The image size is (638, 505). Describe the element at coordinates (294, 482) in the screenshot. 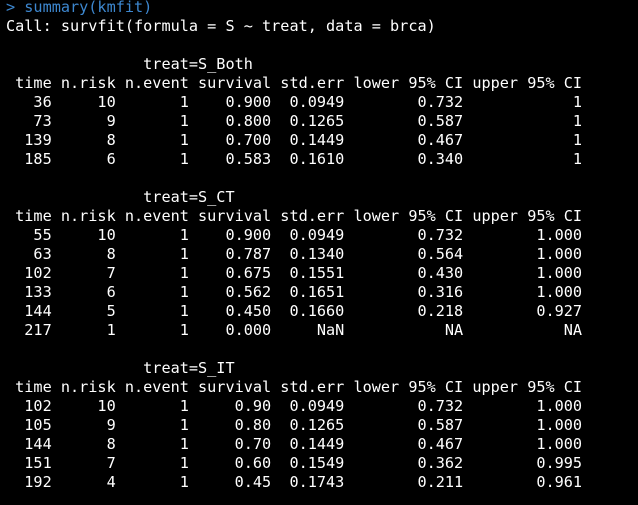

I see `table-row: 192 4 1 0.45 0.1743 0.211 0.961` at that location.